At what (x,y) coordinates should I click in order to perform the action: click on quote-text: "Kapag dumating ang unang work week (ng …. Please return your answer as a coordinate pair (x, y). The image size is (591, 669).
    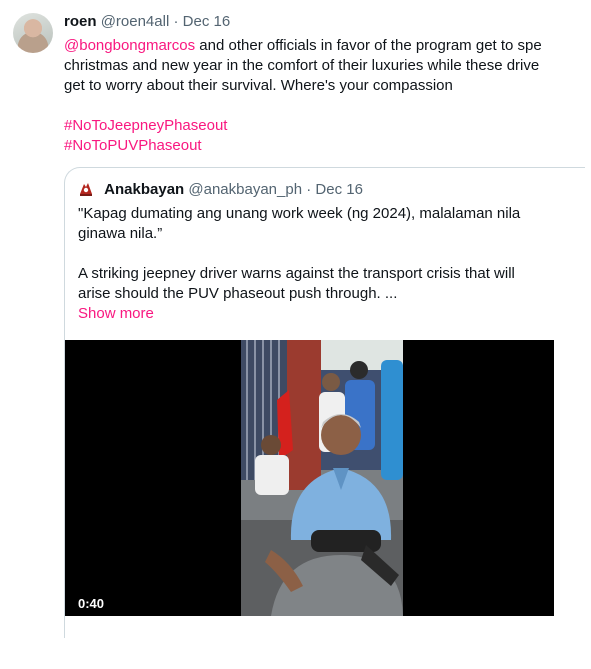
    Looking at the image, I should click on (318, 264).